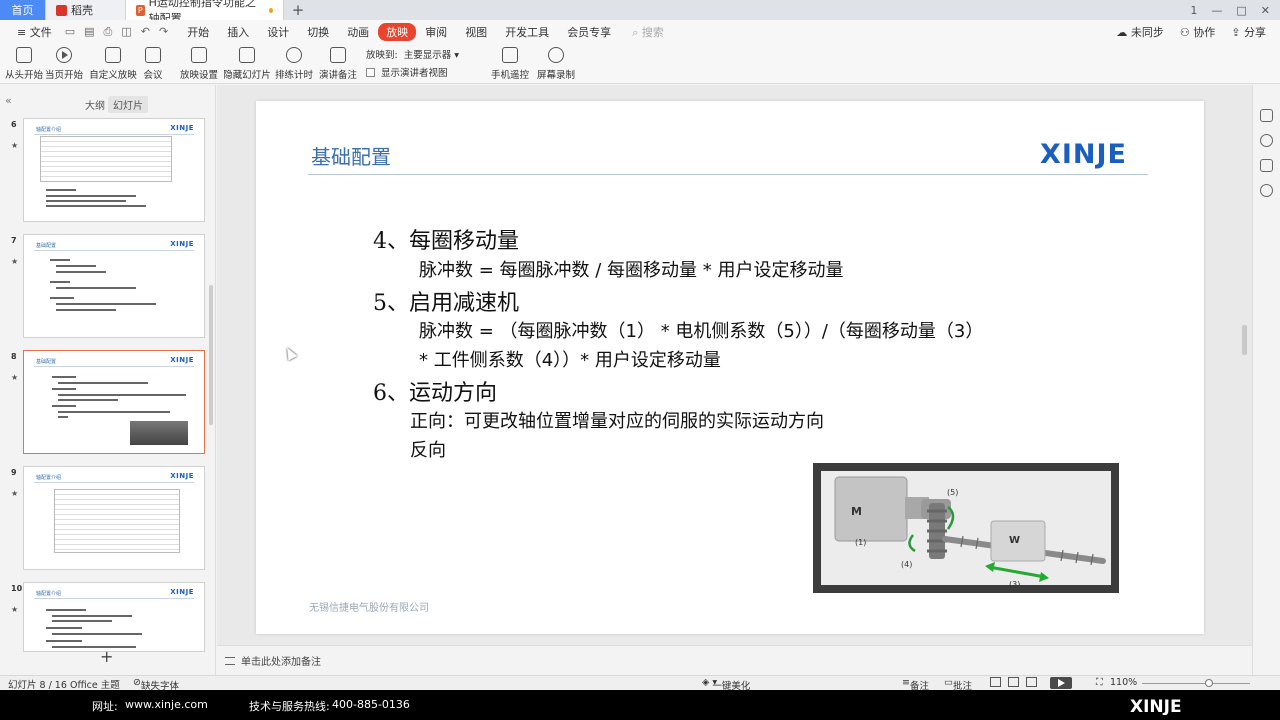 The image size is (1280, 720). Describe the element at coordinates (106, 656) in the screenshot. I see `add-slide-button: +` at that location.